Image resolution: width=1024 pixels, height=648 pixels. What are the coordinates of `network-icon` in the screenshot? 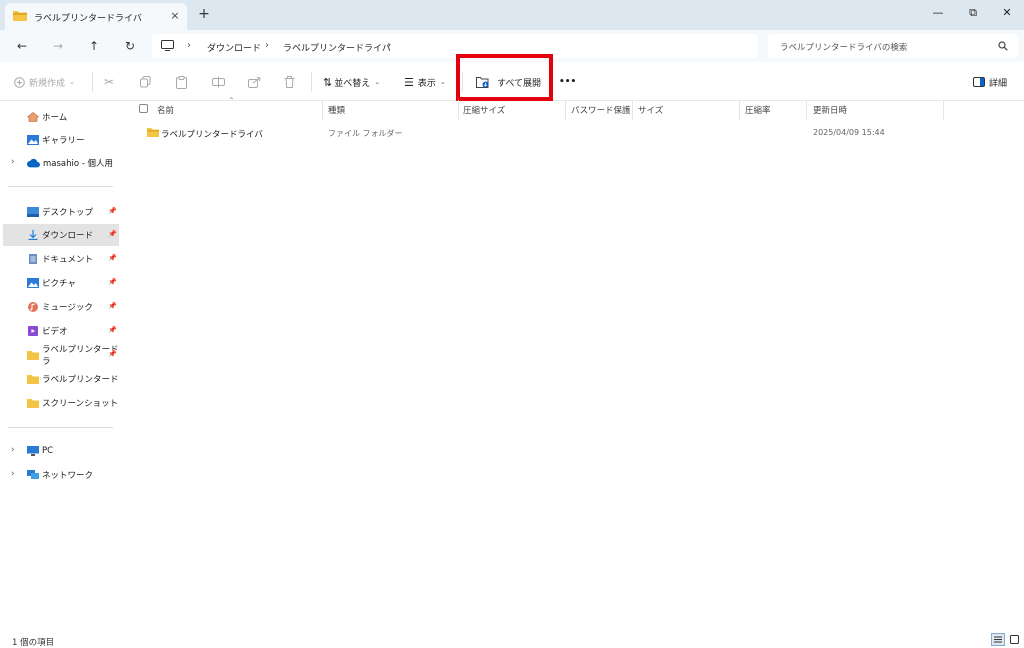 It's located at (33, 474).